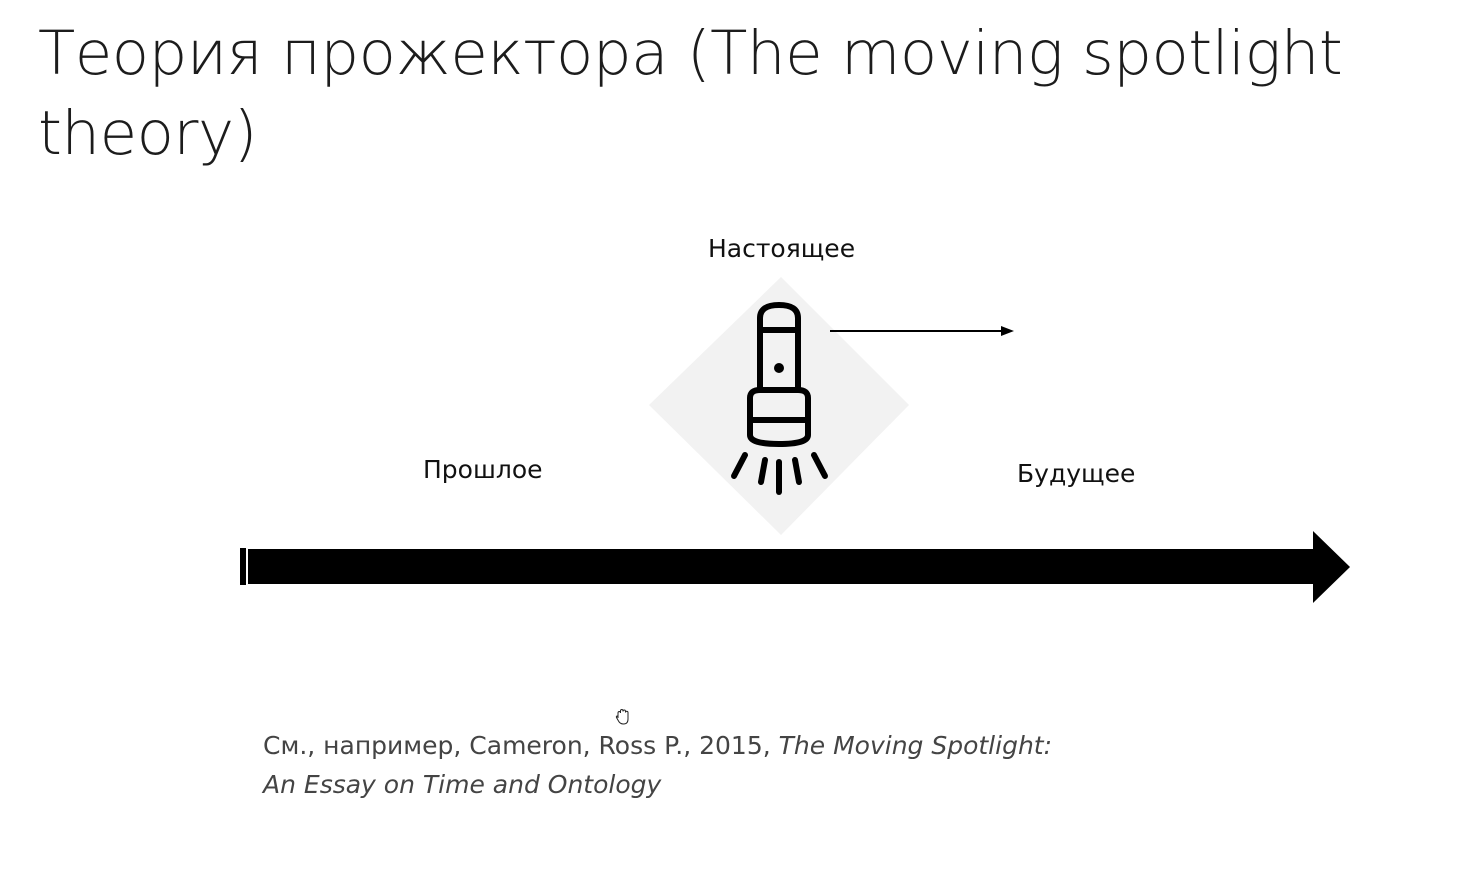  I want to click on timeline-arrowhead, so click(1331, 567).